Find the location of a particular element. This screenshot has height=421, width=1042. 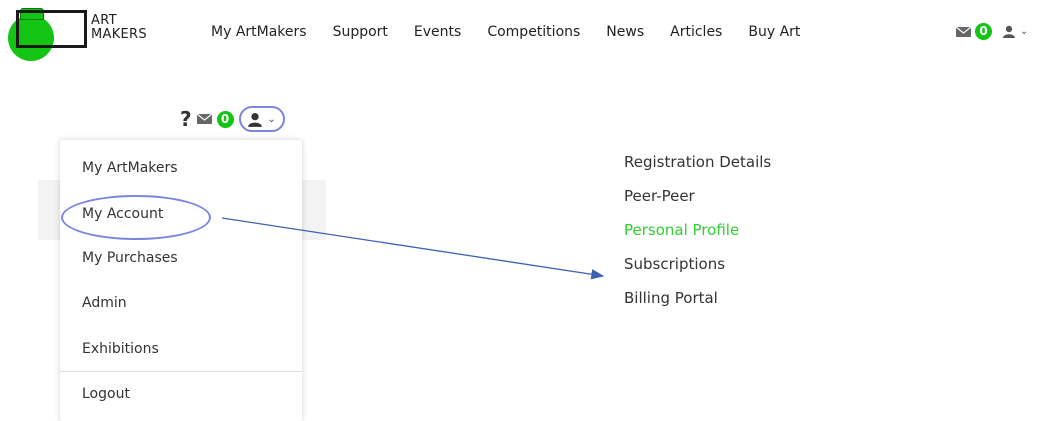

question-icon: ? is located at coordinates (186, 119).